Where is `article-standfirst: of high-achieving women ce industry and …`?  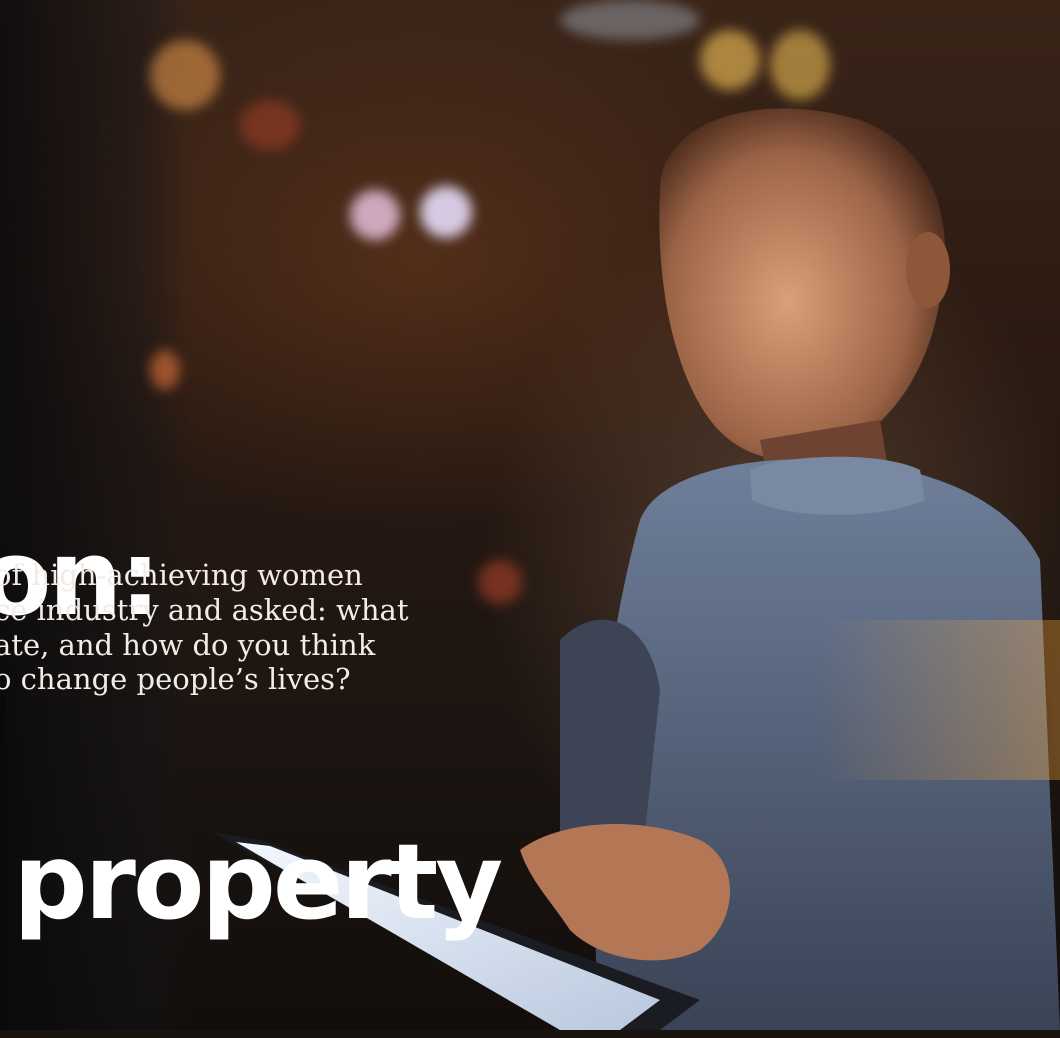 article-standfirst: of high-achieving women ce industry and … is located at coordinates (237, 627).